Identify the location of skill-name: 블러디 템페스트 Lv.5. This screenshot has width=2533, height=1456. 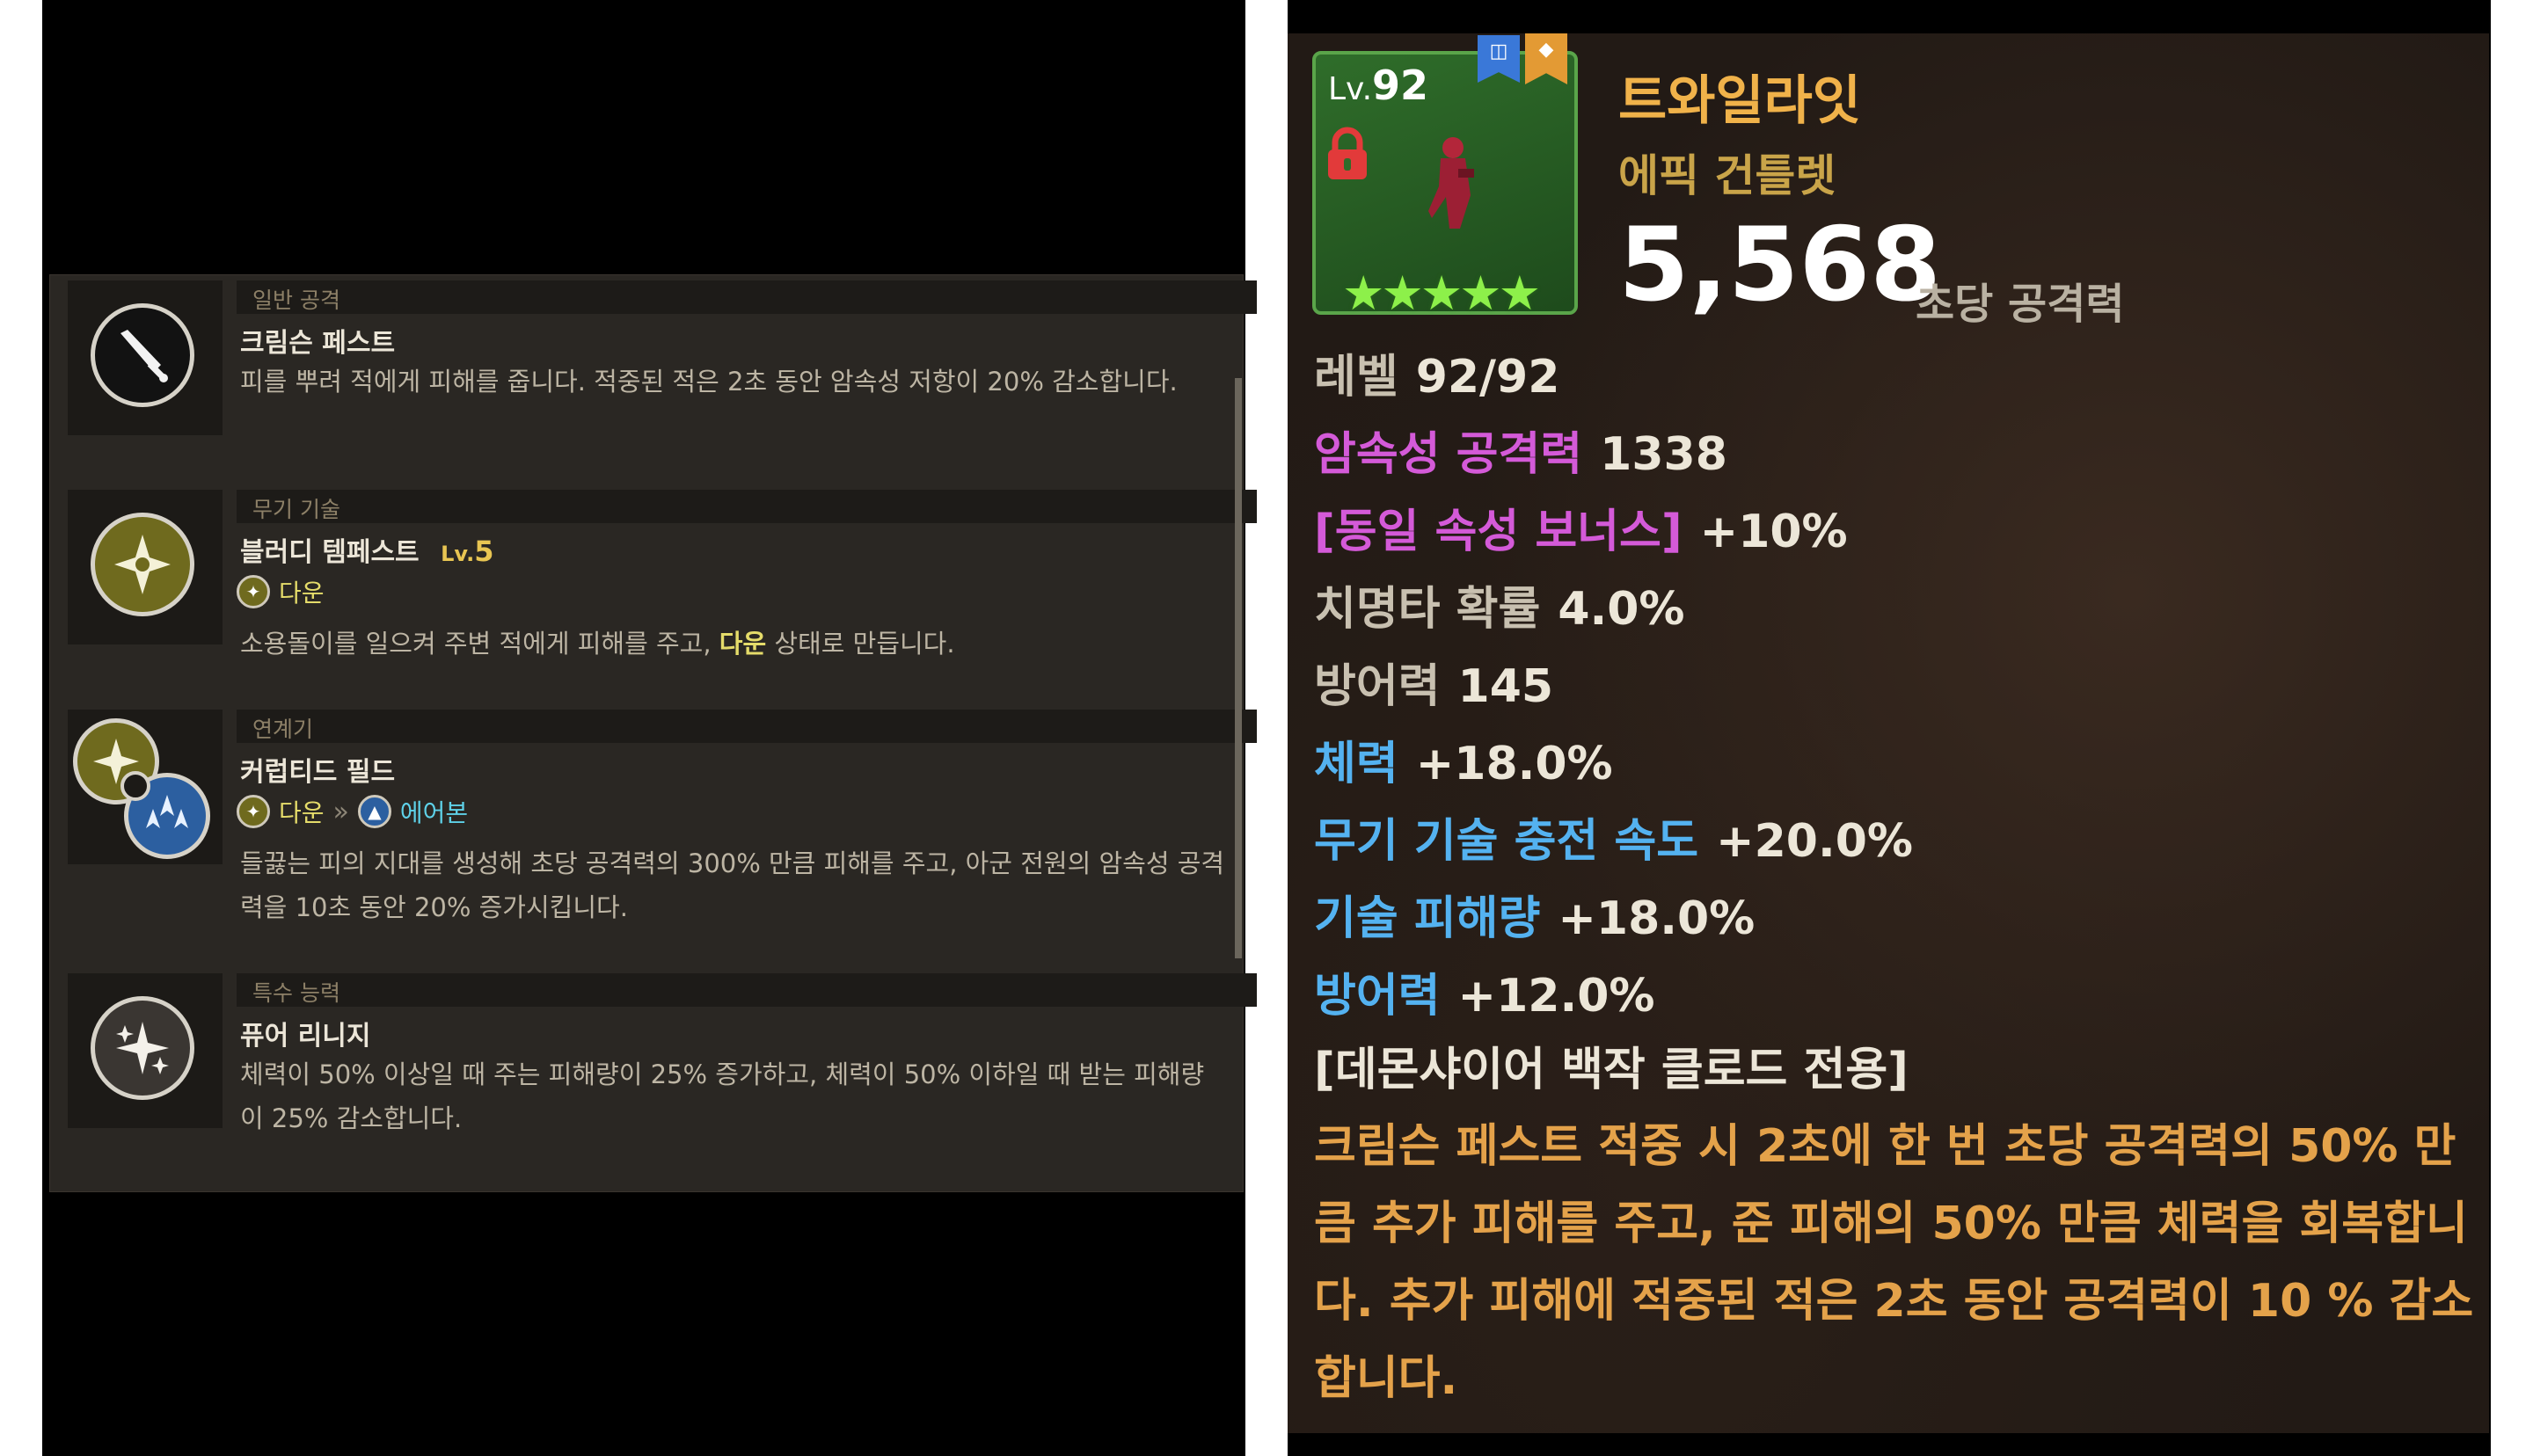
(366, 549).